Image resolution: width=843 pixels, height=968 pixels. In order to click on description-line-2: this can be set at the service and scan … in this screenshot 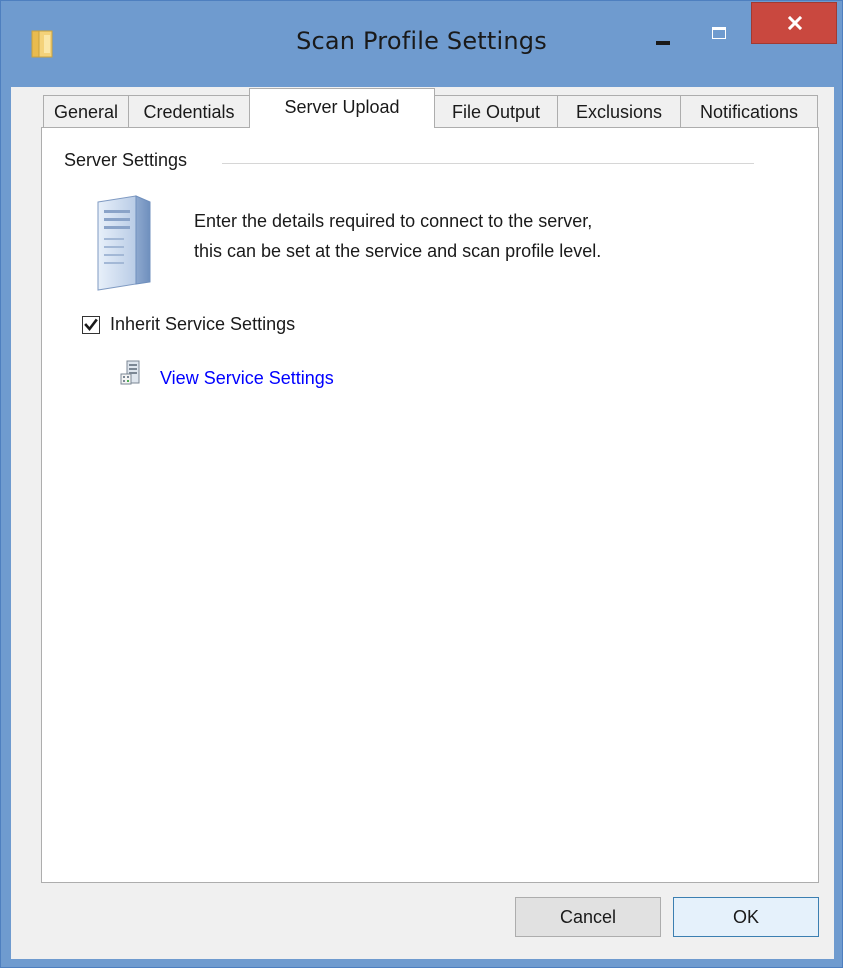, I will do `click(398, 251)`.